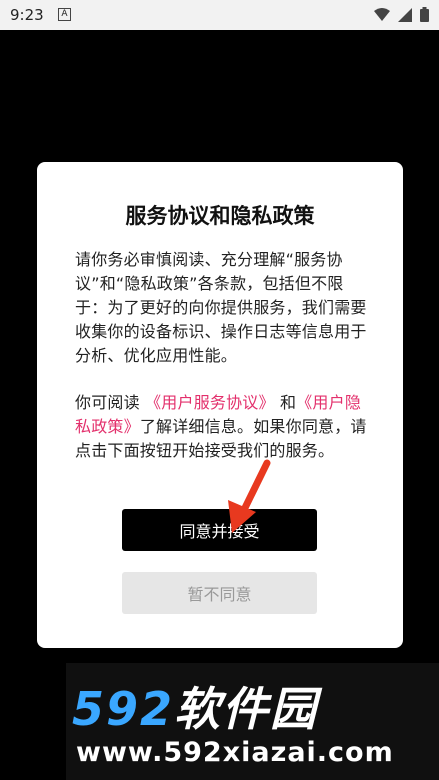 The image size is (439, 780). What do you see at coordinates (235, 752) in the screenshot?
I see `watermark-url: www.592xiazai.com` at bounding box center [235, 752].